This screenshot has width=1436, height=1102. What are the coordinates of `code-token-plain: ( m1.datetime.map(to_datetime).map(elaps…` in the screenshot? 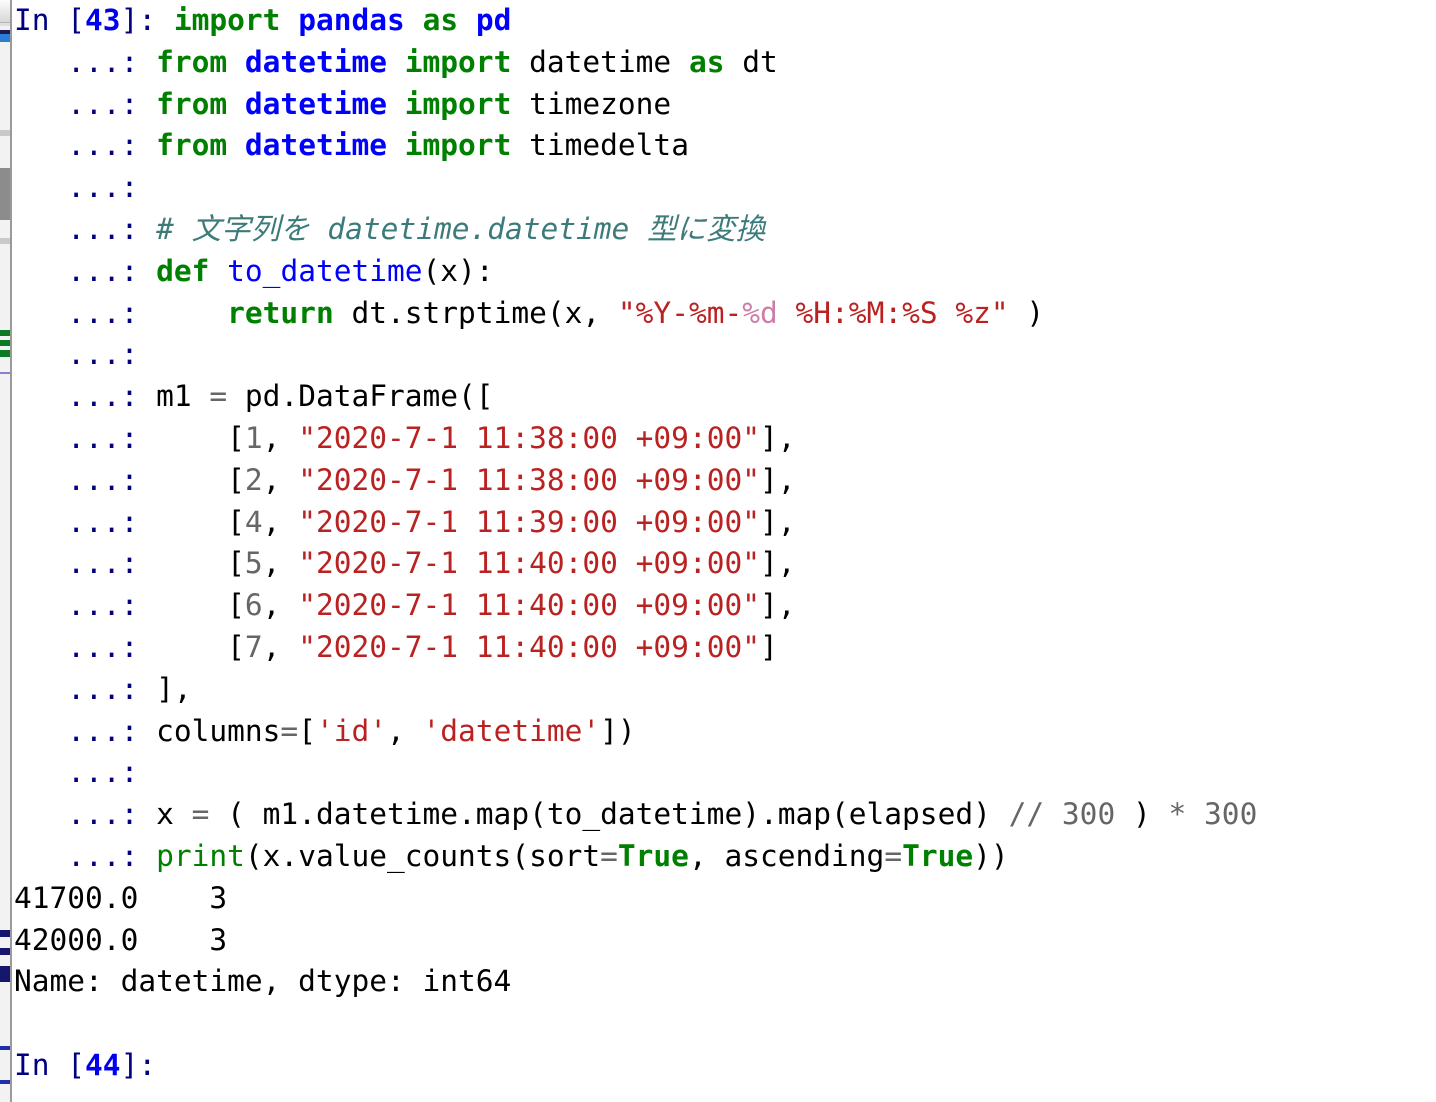 It's located at (609, 814).